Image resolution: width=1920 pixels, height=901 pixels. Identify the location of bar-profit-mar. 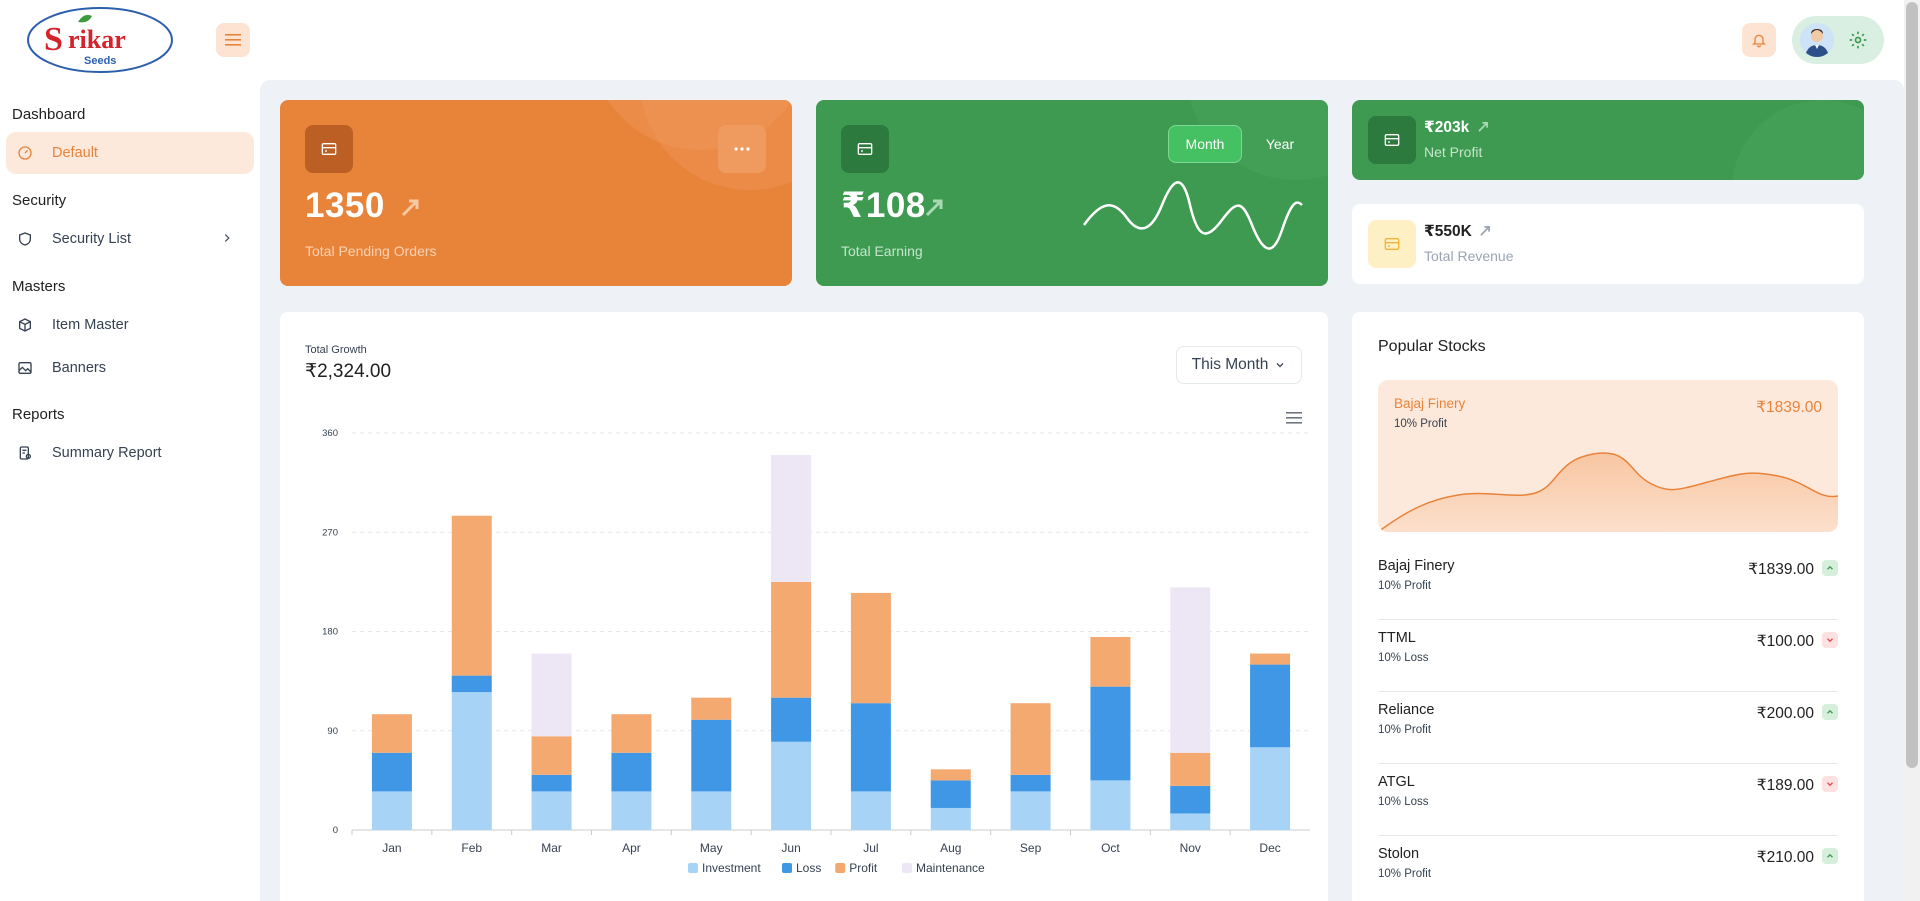
(551, 755).